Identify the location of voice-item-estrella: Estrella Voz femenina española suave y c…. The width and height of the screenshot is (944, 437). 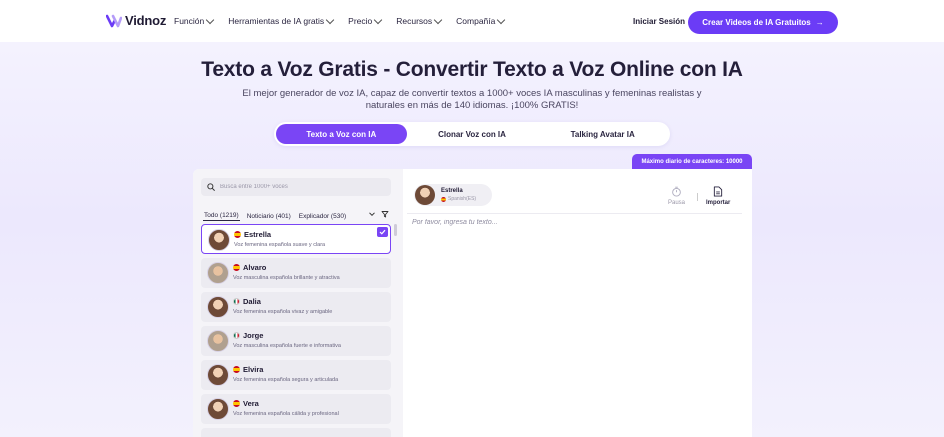
(296, 239).